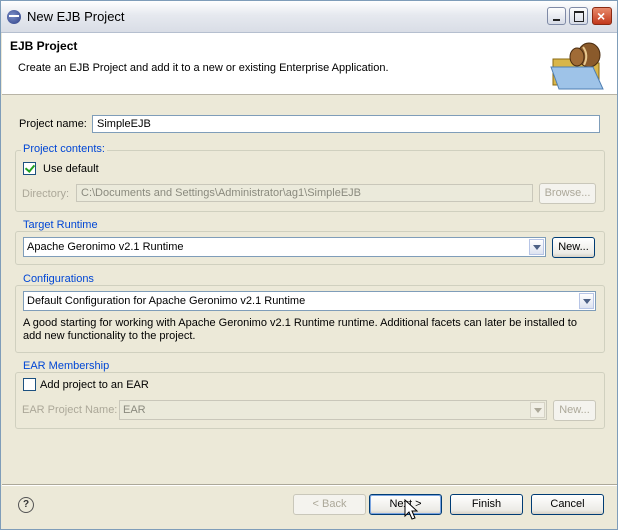 This screenshot has width=618, height=530. I want to click on help-icon: ?, so click(26, 505).